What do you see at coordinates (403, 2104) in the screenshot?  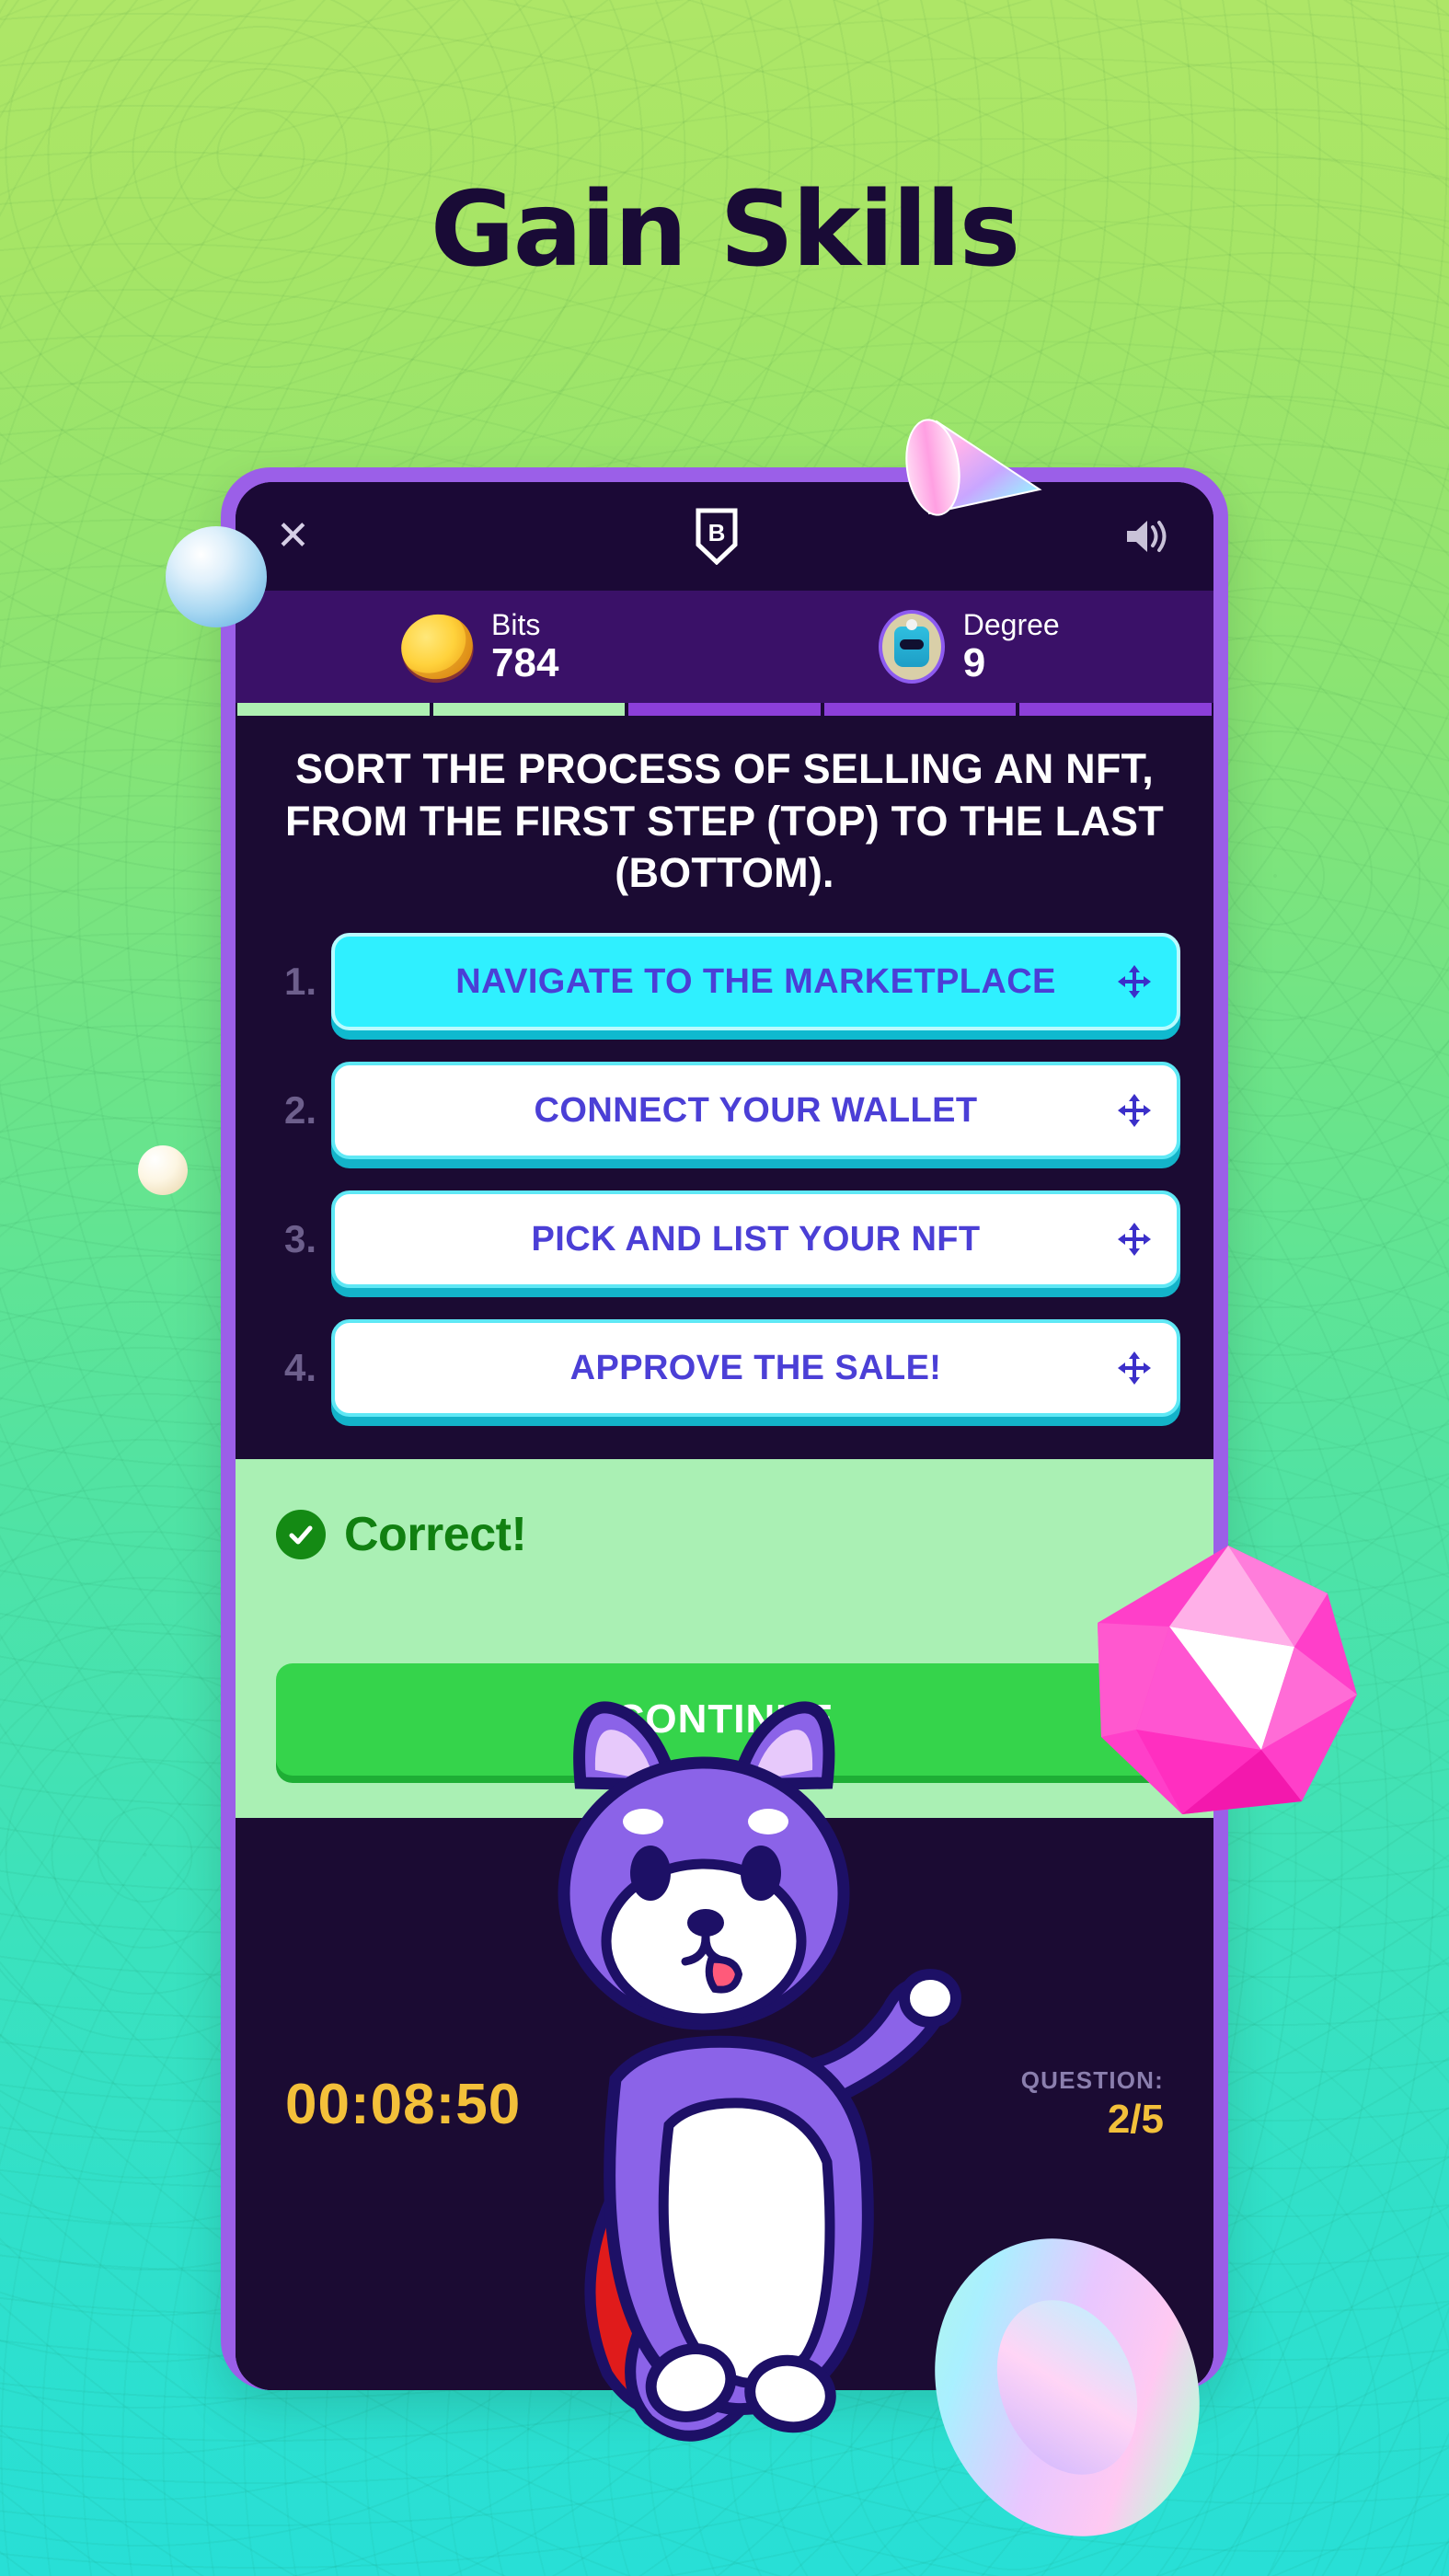 I see `countdown-timer: 00:08:50` at bounding box center [403, 2104].